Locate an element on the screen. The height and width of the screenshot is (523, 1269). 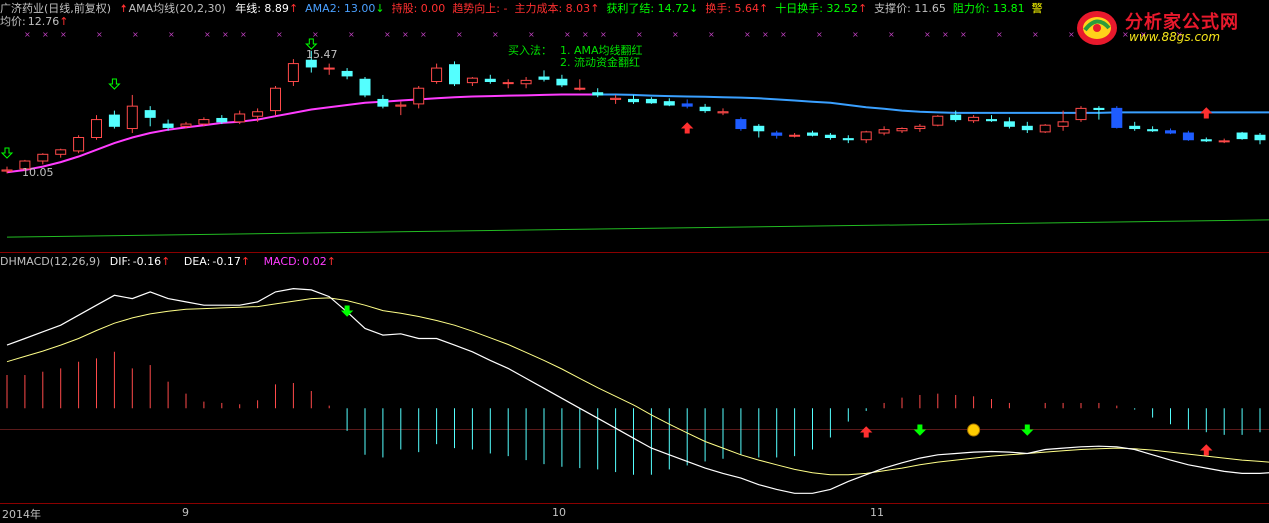
up-arrow-icon: 🠅 is located at coordinates (123, 8).